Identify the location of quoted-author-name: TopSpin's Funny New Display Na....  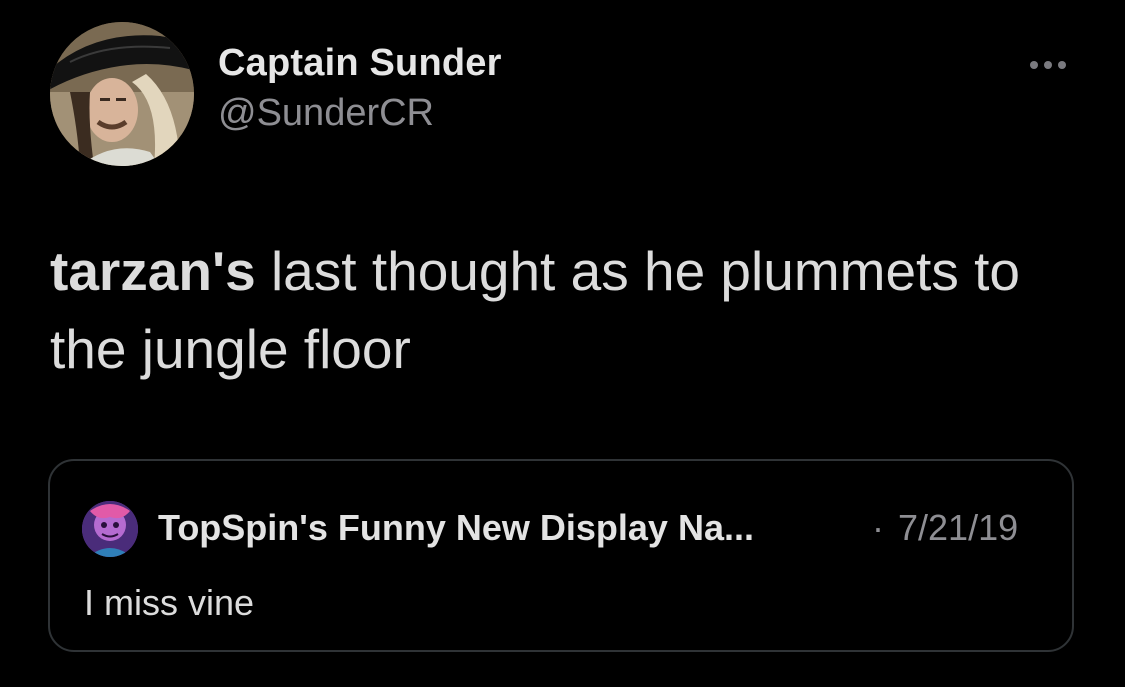
(456, 528).